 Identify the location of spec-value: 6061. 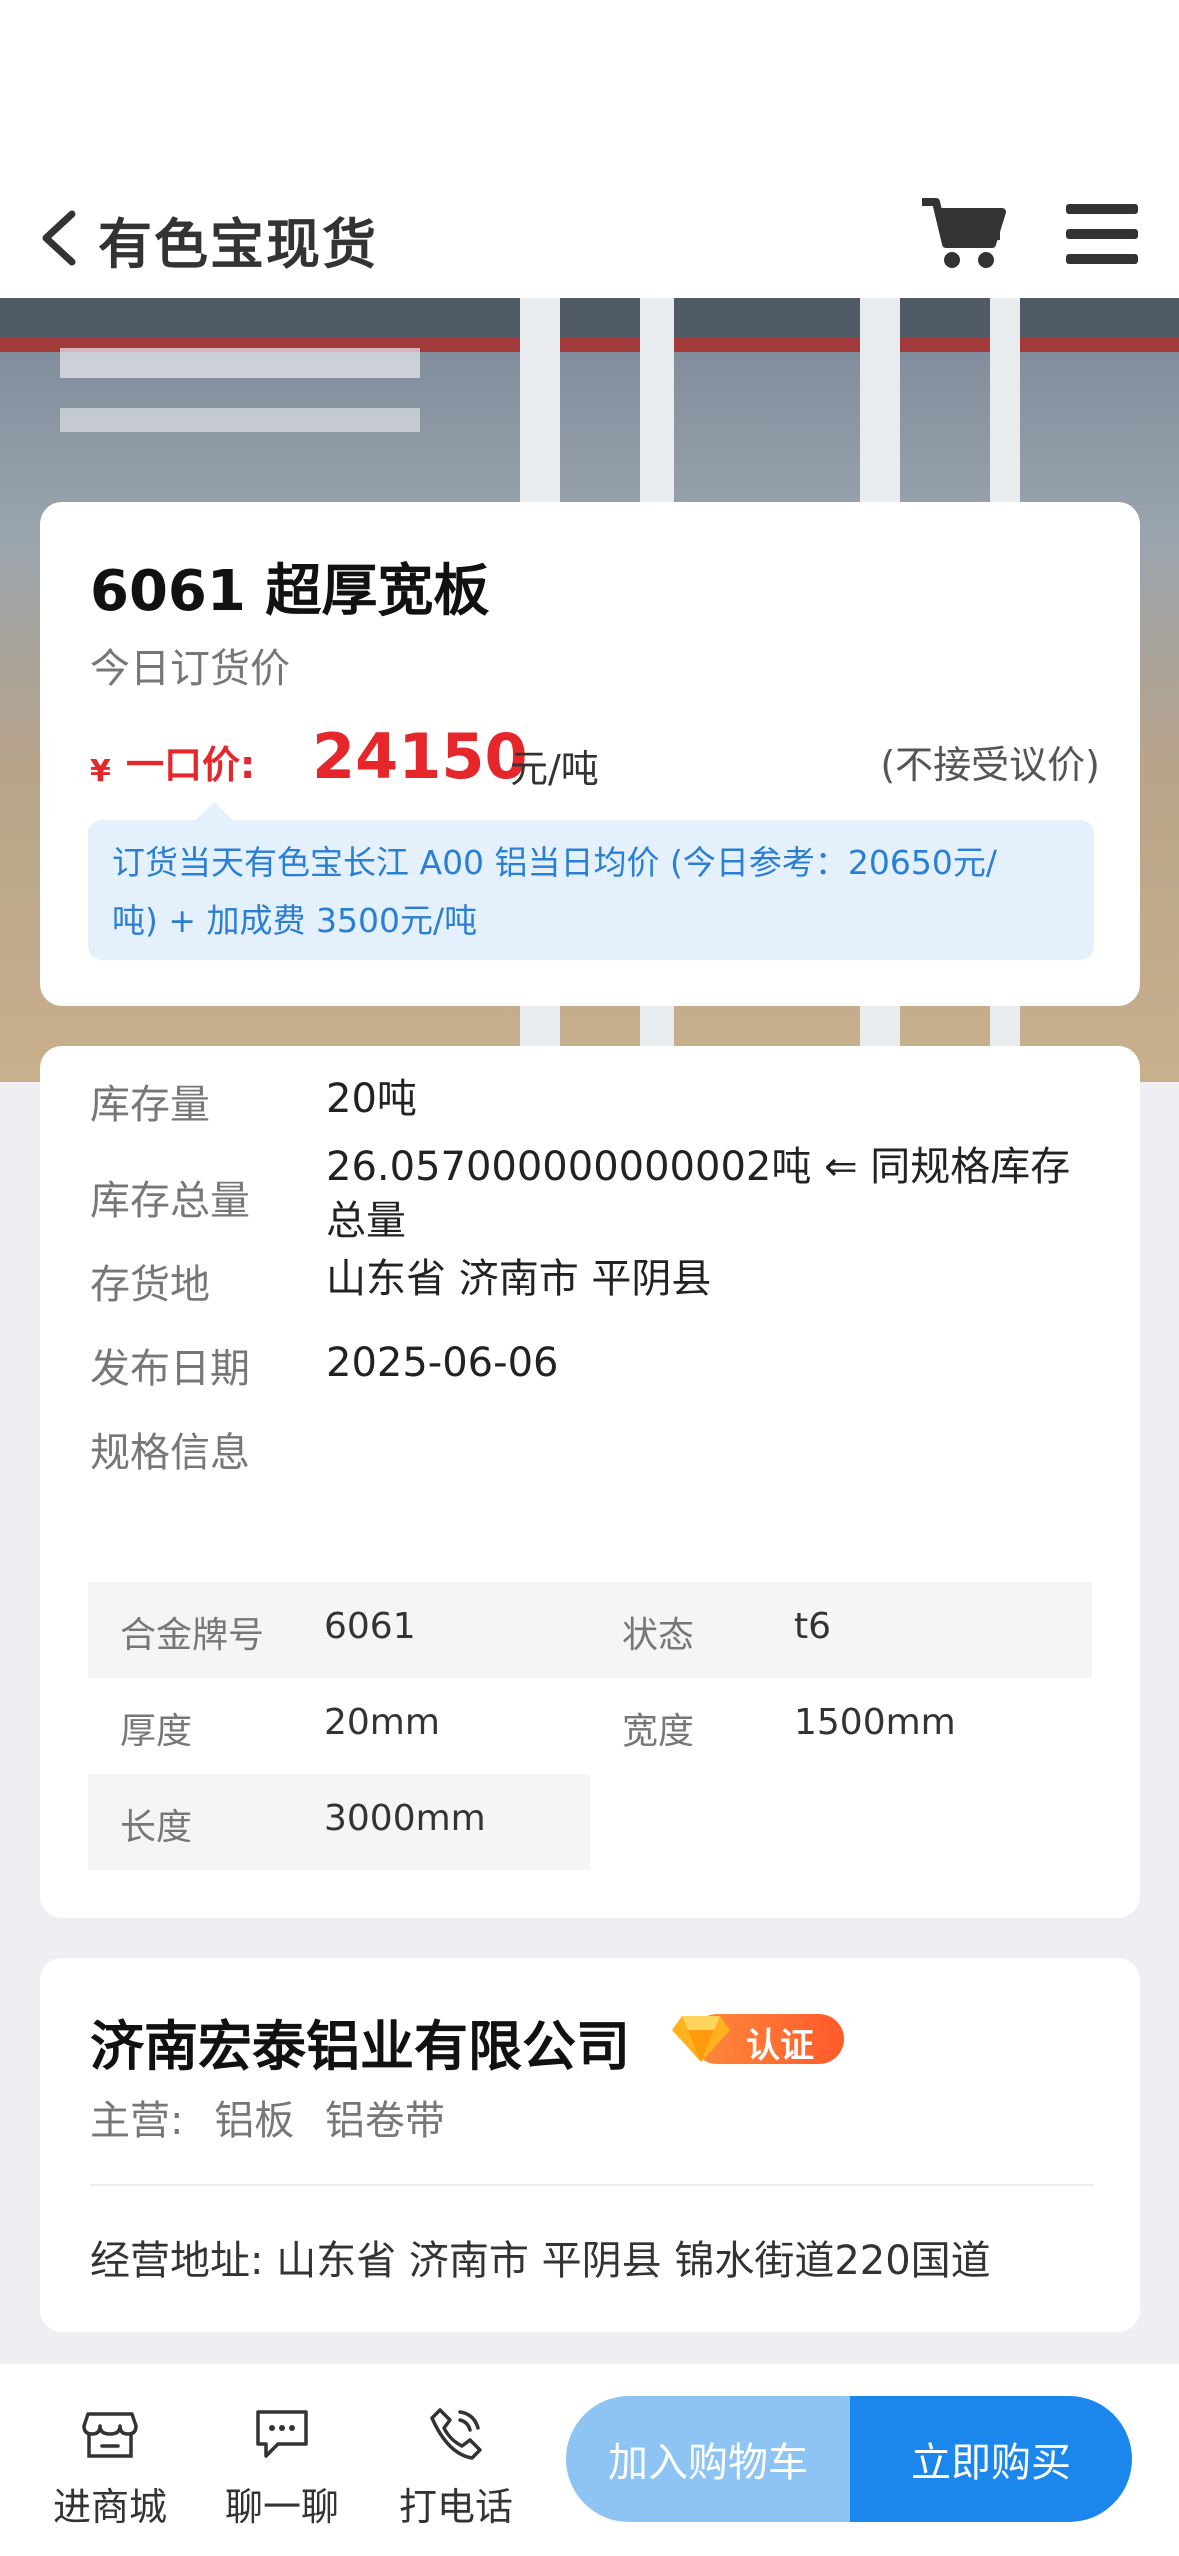
(370, 1626).